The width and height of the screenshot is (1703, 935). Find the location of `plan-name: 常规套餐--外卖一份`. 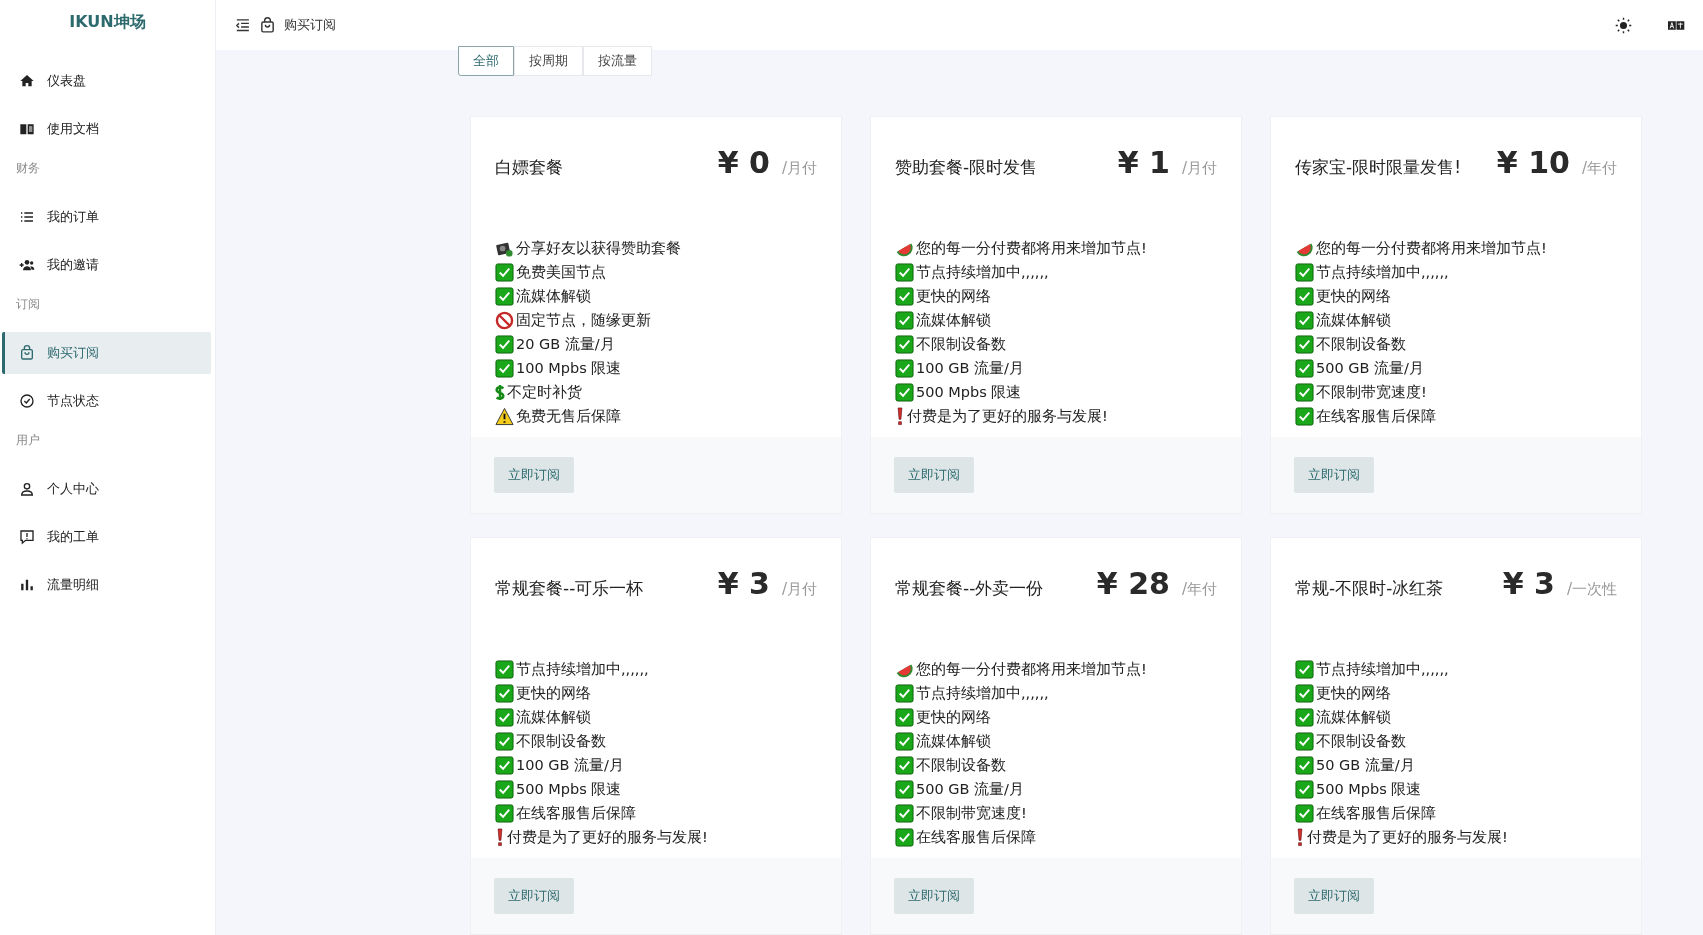

plan-name: 常规套餐--外卖一份 is located at coordinates (970, 588).